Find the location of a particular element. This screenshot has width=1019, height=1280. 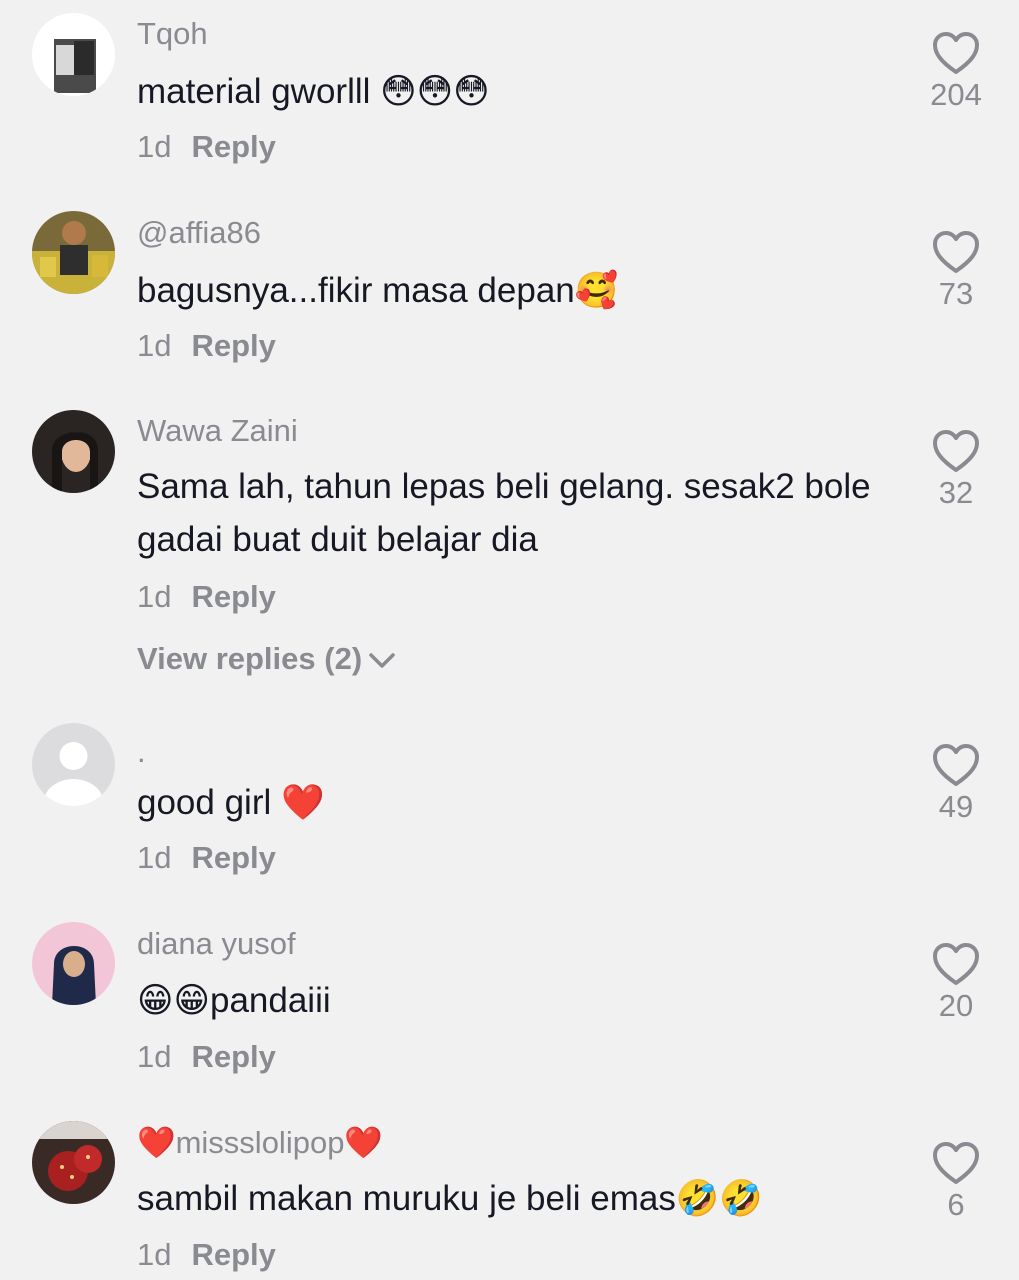

like-count: 6 is located at coordinates (956, 1204).